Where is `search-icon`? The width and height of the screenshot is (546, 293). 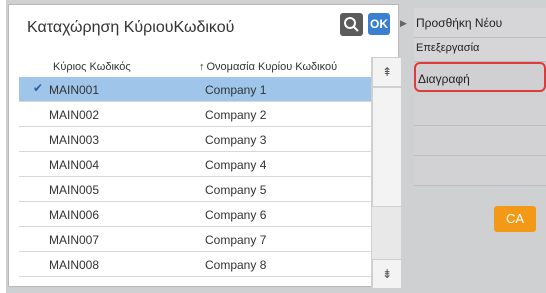 search-icon is located at coordinates (351, 24).